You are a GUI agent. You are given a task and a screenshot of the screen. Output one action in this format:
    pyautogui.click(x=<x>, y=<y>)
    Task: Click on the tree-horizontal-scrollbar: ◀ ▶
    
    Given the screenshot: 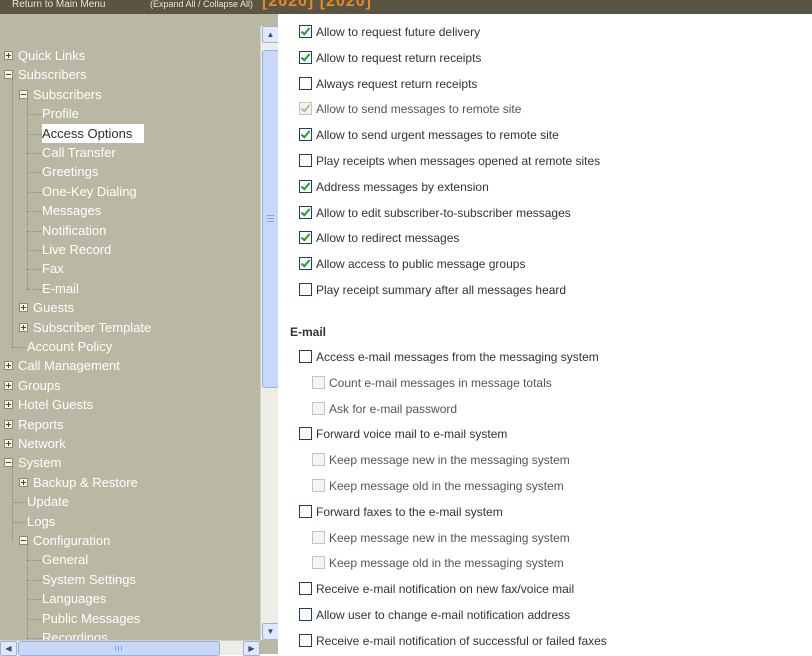 What is the action you would take?
    pyautogui.click(x=130, y=648)
    